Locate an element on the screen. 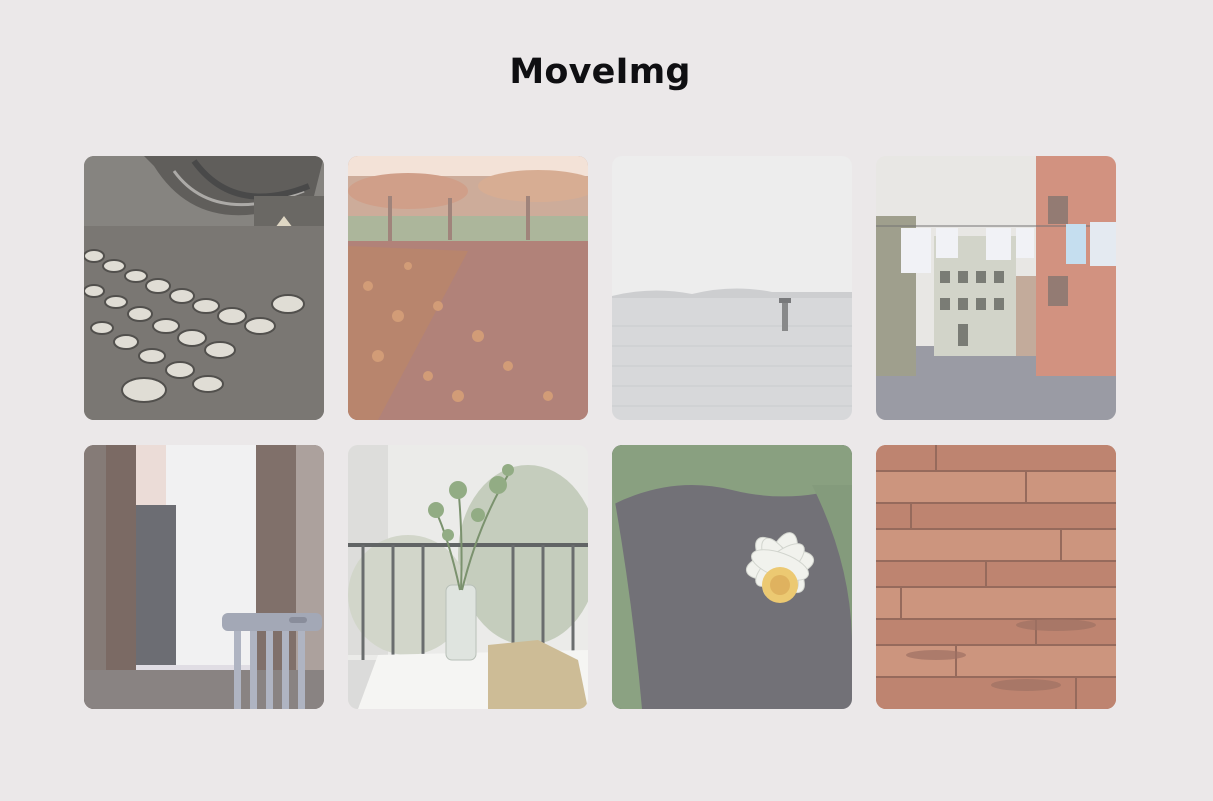  gallery-item-flower-vase is located at coordinates (468, 577).